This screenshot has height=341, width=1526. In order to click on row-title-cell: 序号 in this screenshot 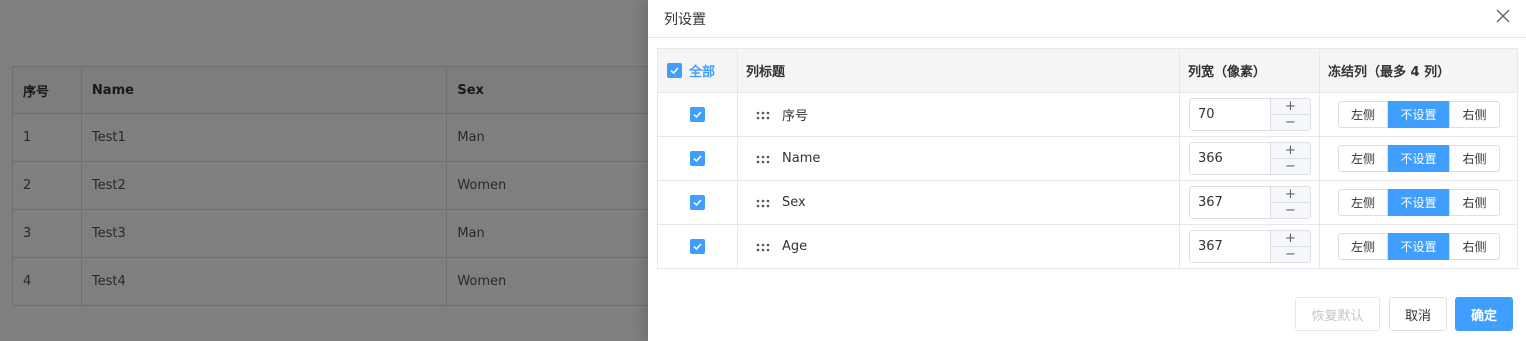, I will do `click(958, 114)`.